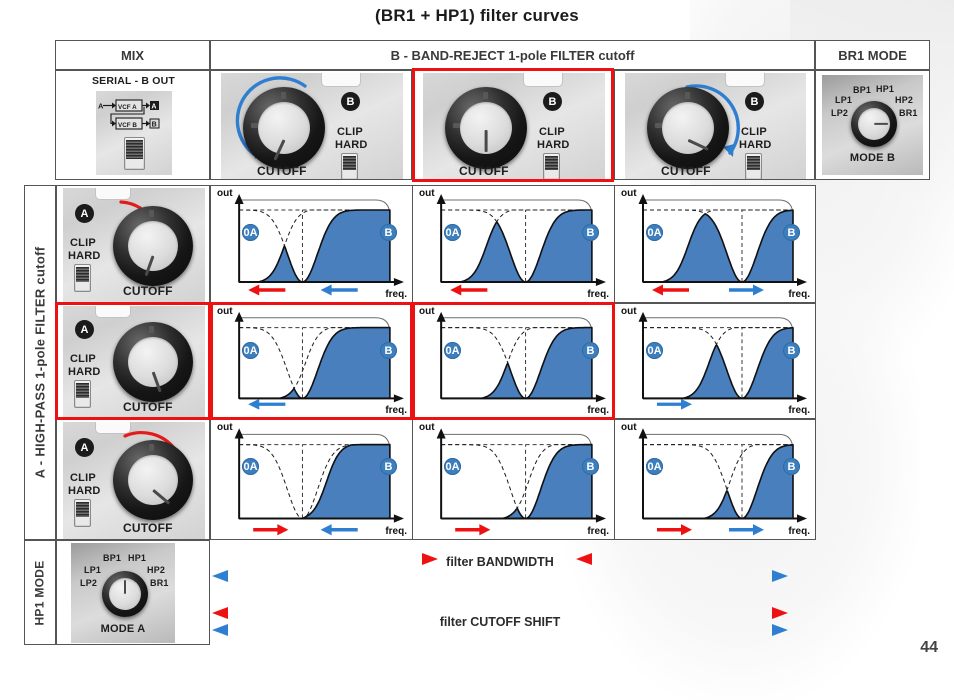 The height and width of the screenshot is (700, 954). I want to click on mix-caption: SERIAL - B OUT, so click(133, 81).